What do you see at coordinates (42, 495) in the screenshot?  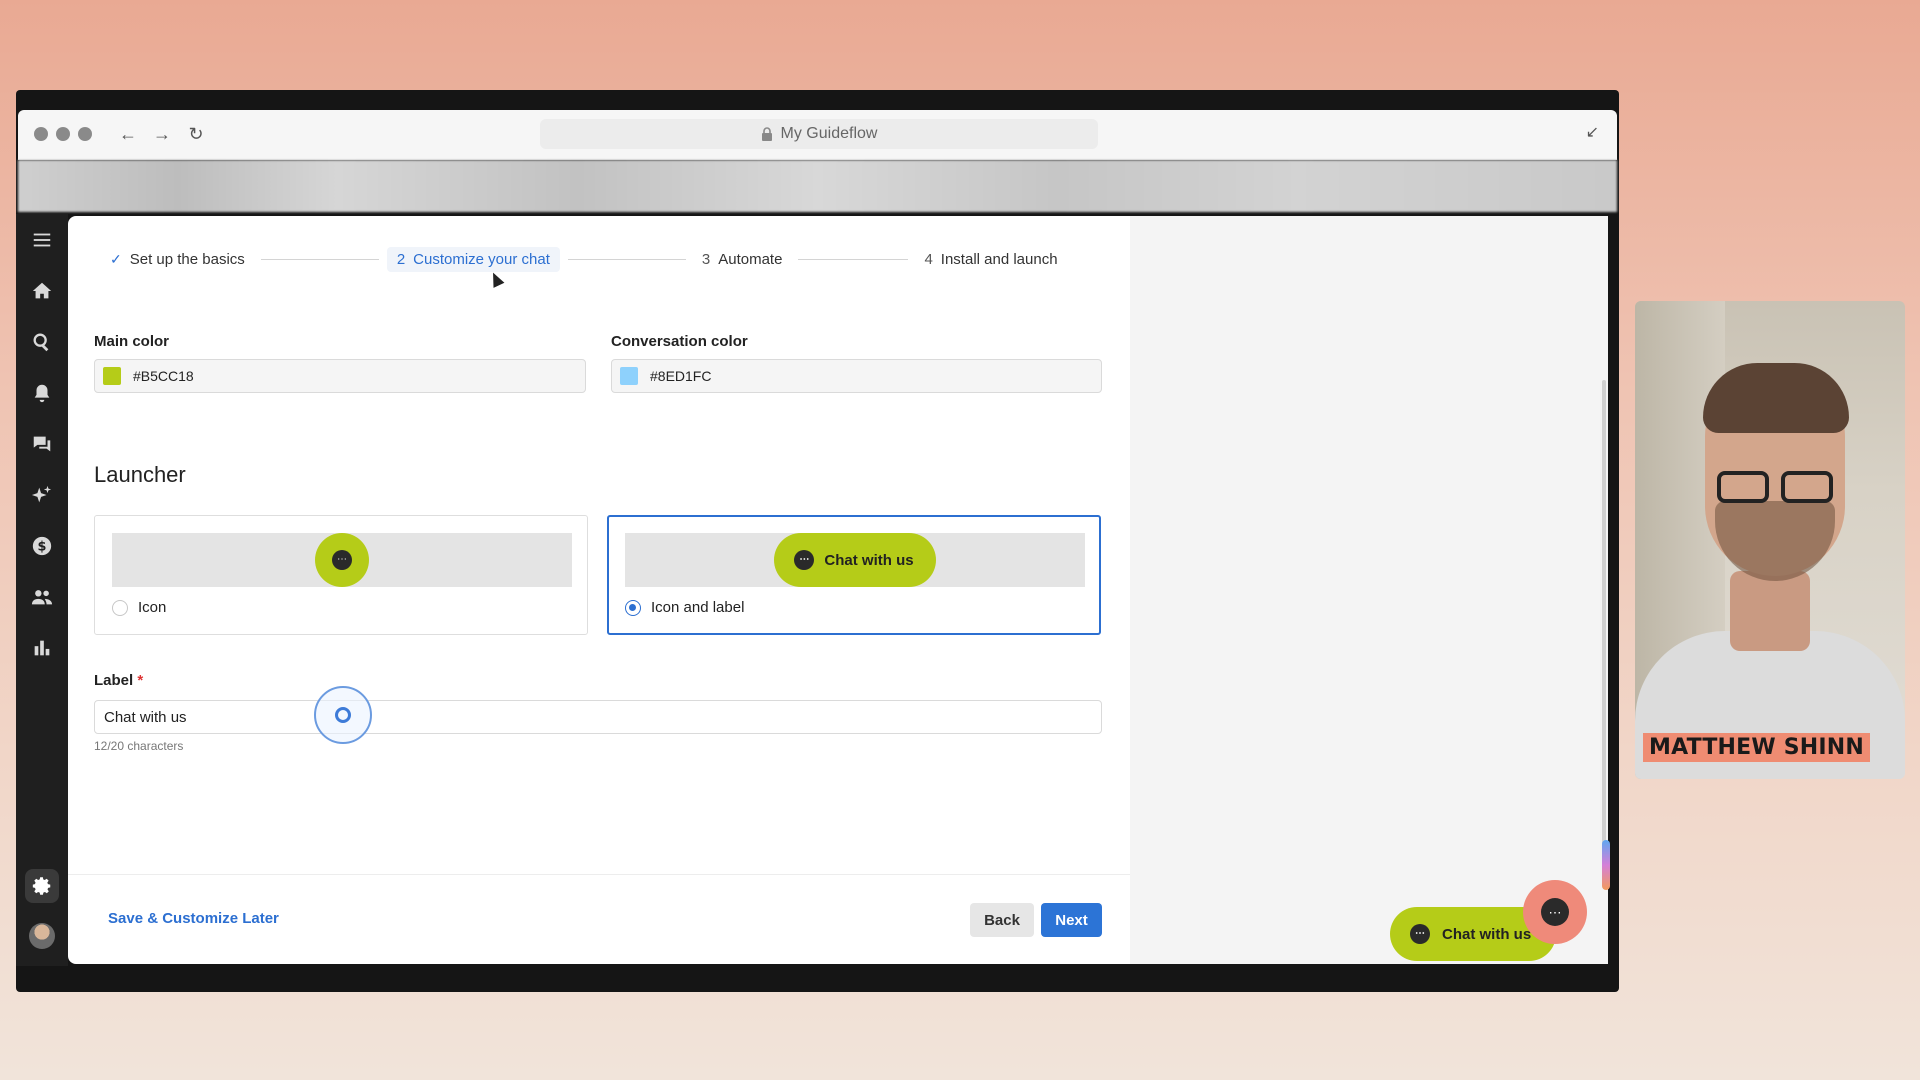 I see `sparkles-icon` at bounding box center [42, 495].